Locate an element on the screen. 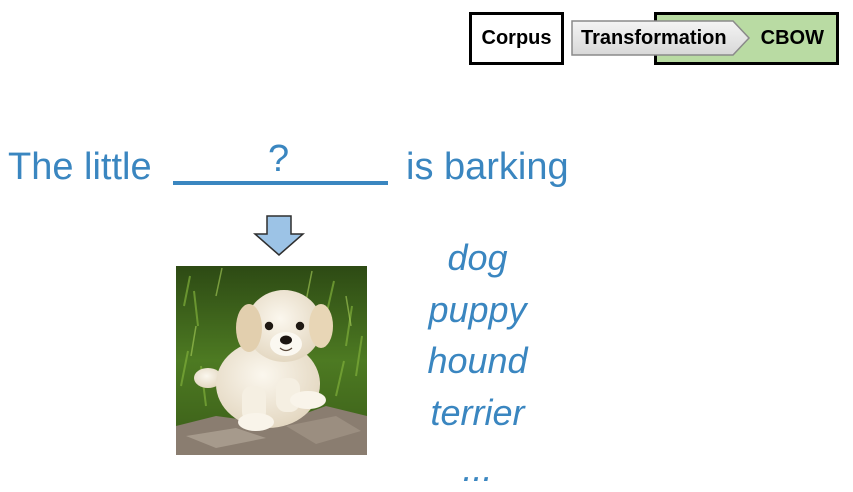  sentence-suffix: is barking is located at coordinates (487, 167).